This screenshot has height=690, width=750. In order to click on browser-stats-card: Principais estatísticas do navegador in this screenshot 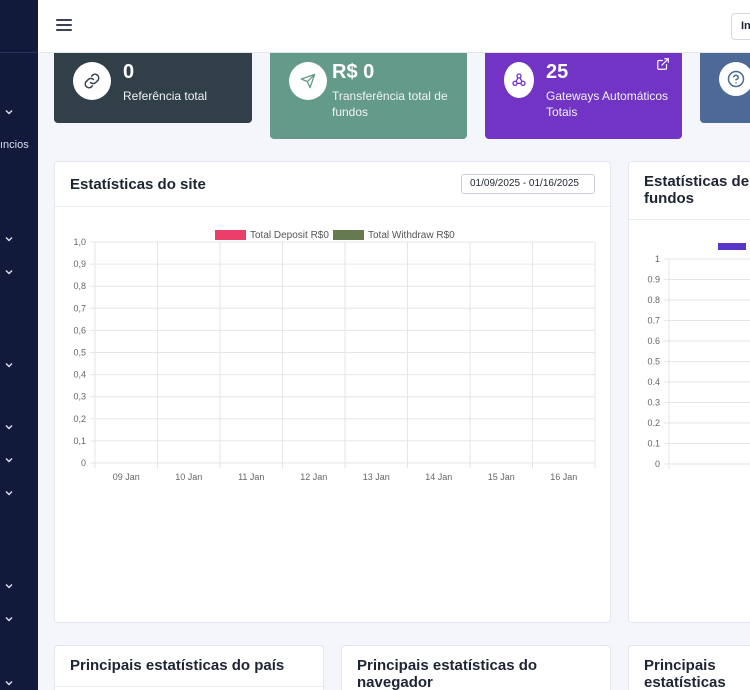, I will do `click(476, 667)`.